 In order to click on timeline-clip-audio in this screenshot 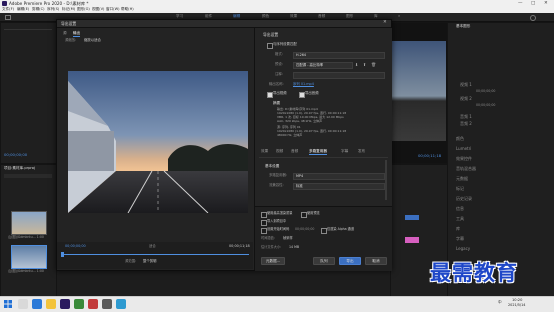, I will do `click(412, 240)`.